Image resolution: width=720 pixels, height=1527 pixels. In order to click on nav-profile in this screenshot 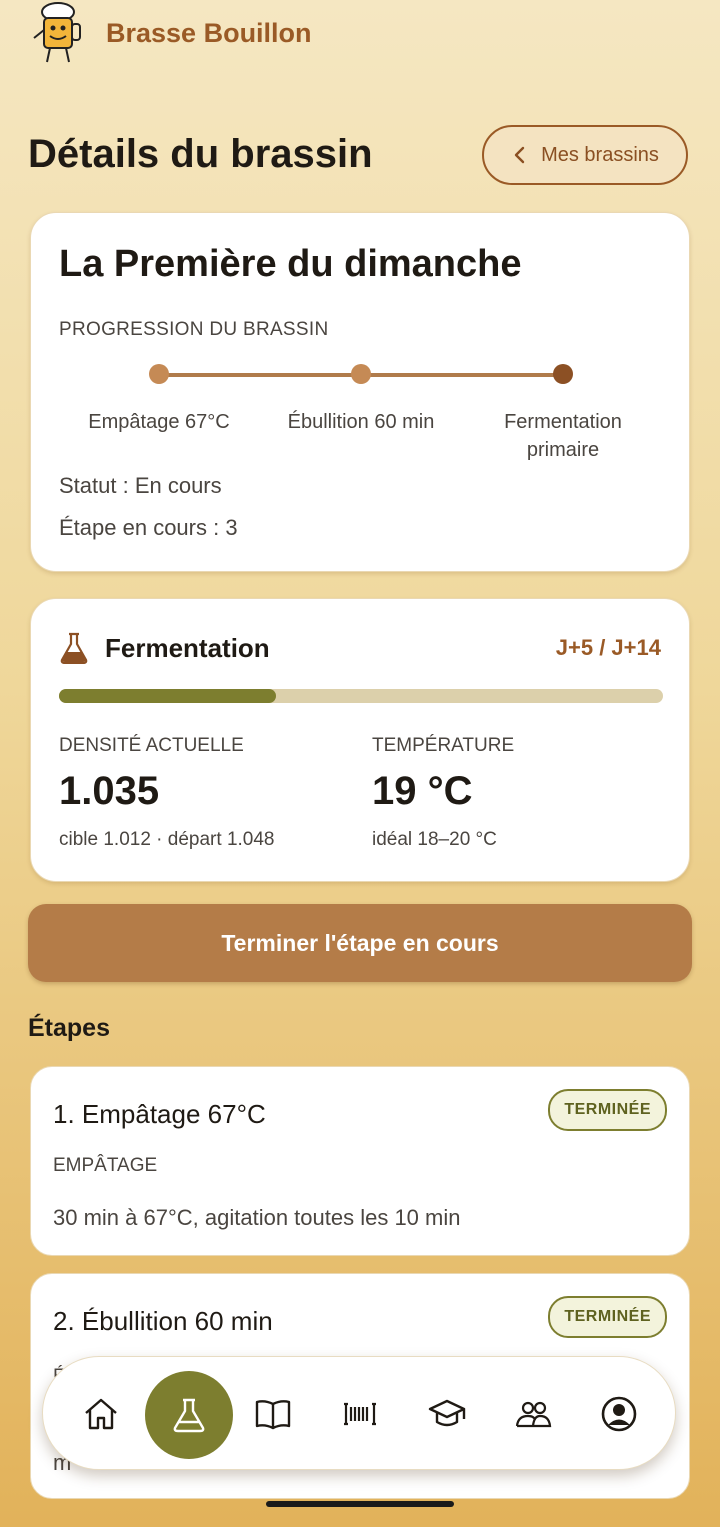, I will do `click(619, 1414)`.